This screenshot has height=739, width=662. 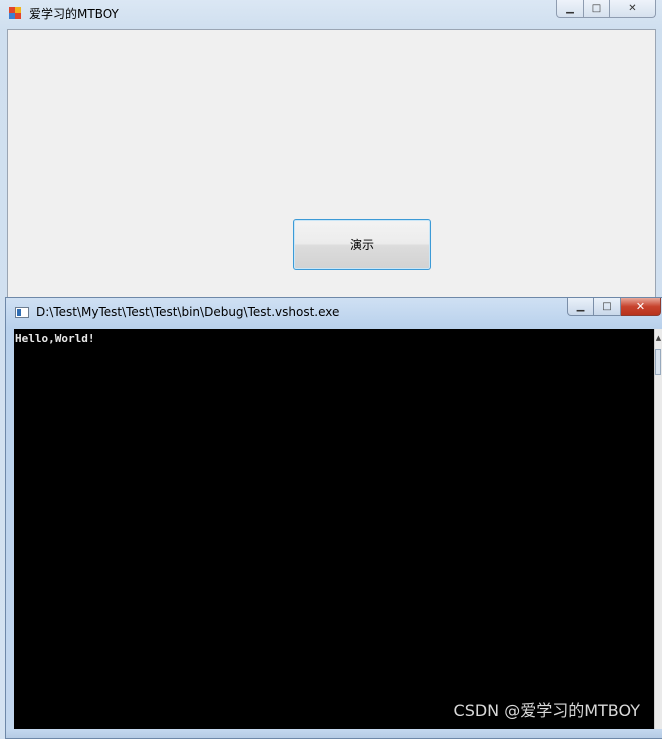 I want to click on demo-button: 演示, so click(x=362, y=244).